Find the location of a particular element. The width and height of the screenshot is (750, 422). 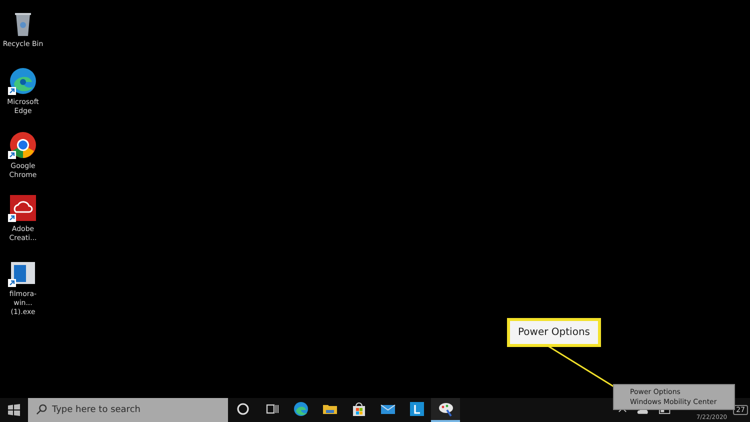

wave-logo-icon is located at coordinates (23, 81).